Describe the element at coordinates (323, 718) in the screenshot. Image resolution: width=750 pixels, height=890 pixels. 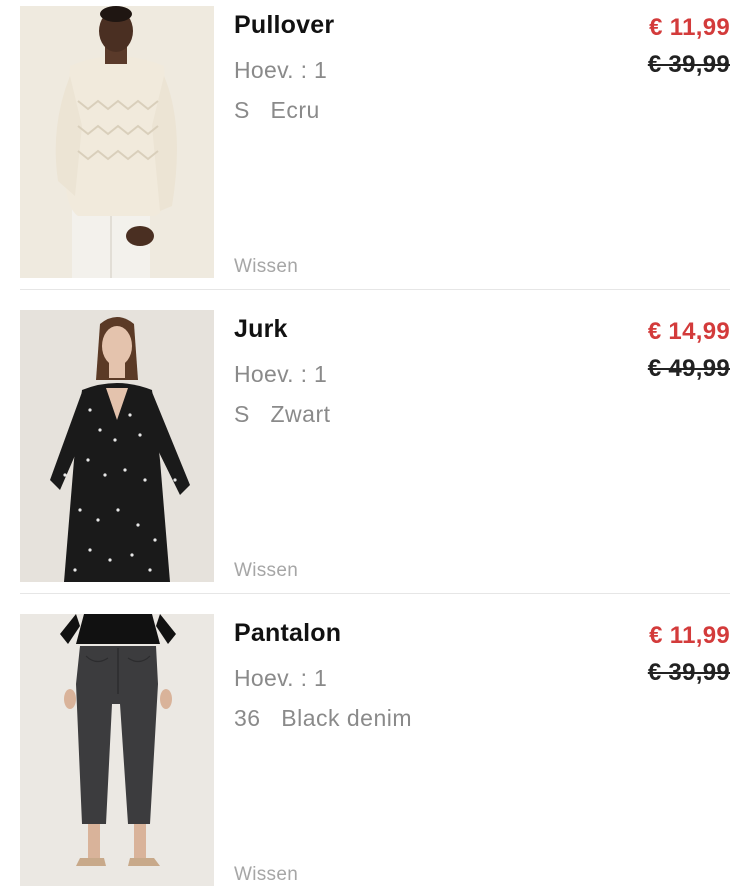
I see `size-color-label: 36 Black denim` at that location.